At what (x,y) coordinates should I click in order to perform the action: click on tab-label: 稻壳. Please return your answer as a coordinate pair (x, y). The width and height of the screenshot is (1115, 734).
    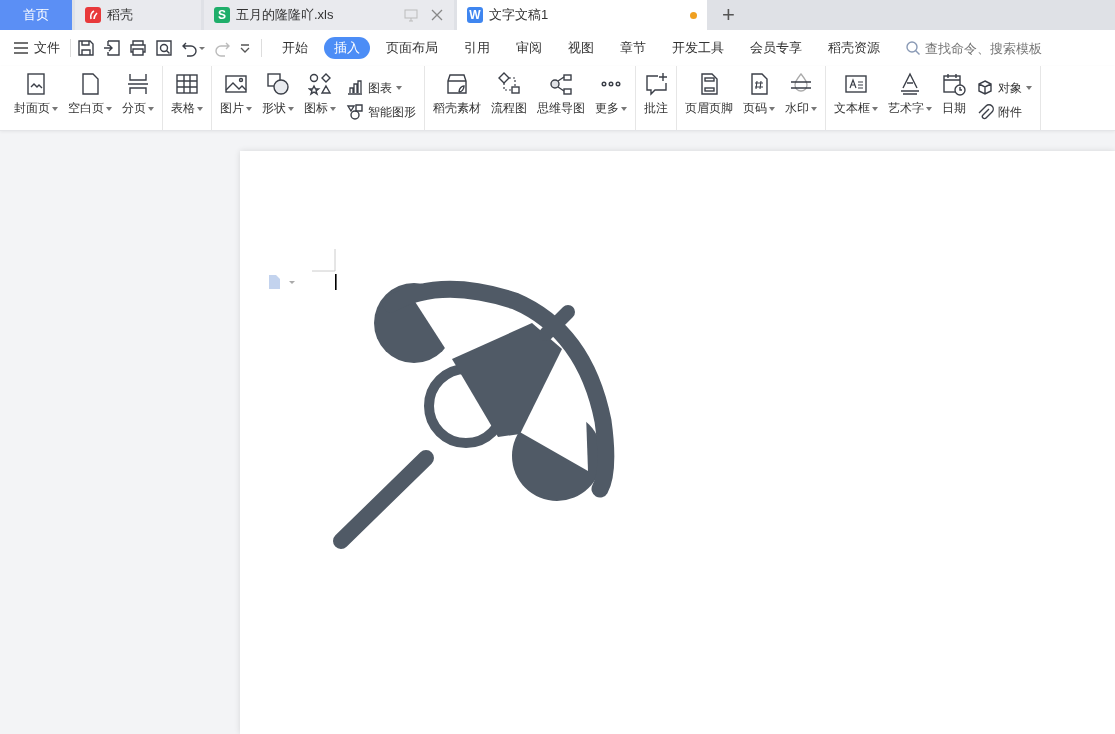
    Looking at the image, I should click on (120, 15).